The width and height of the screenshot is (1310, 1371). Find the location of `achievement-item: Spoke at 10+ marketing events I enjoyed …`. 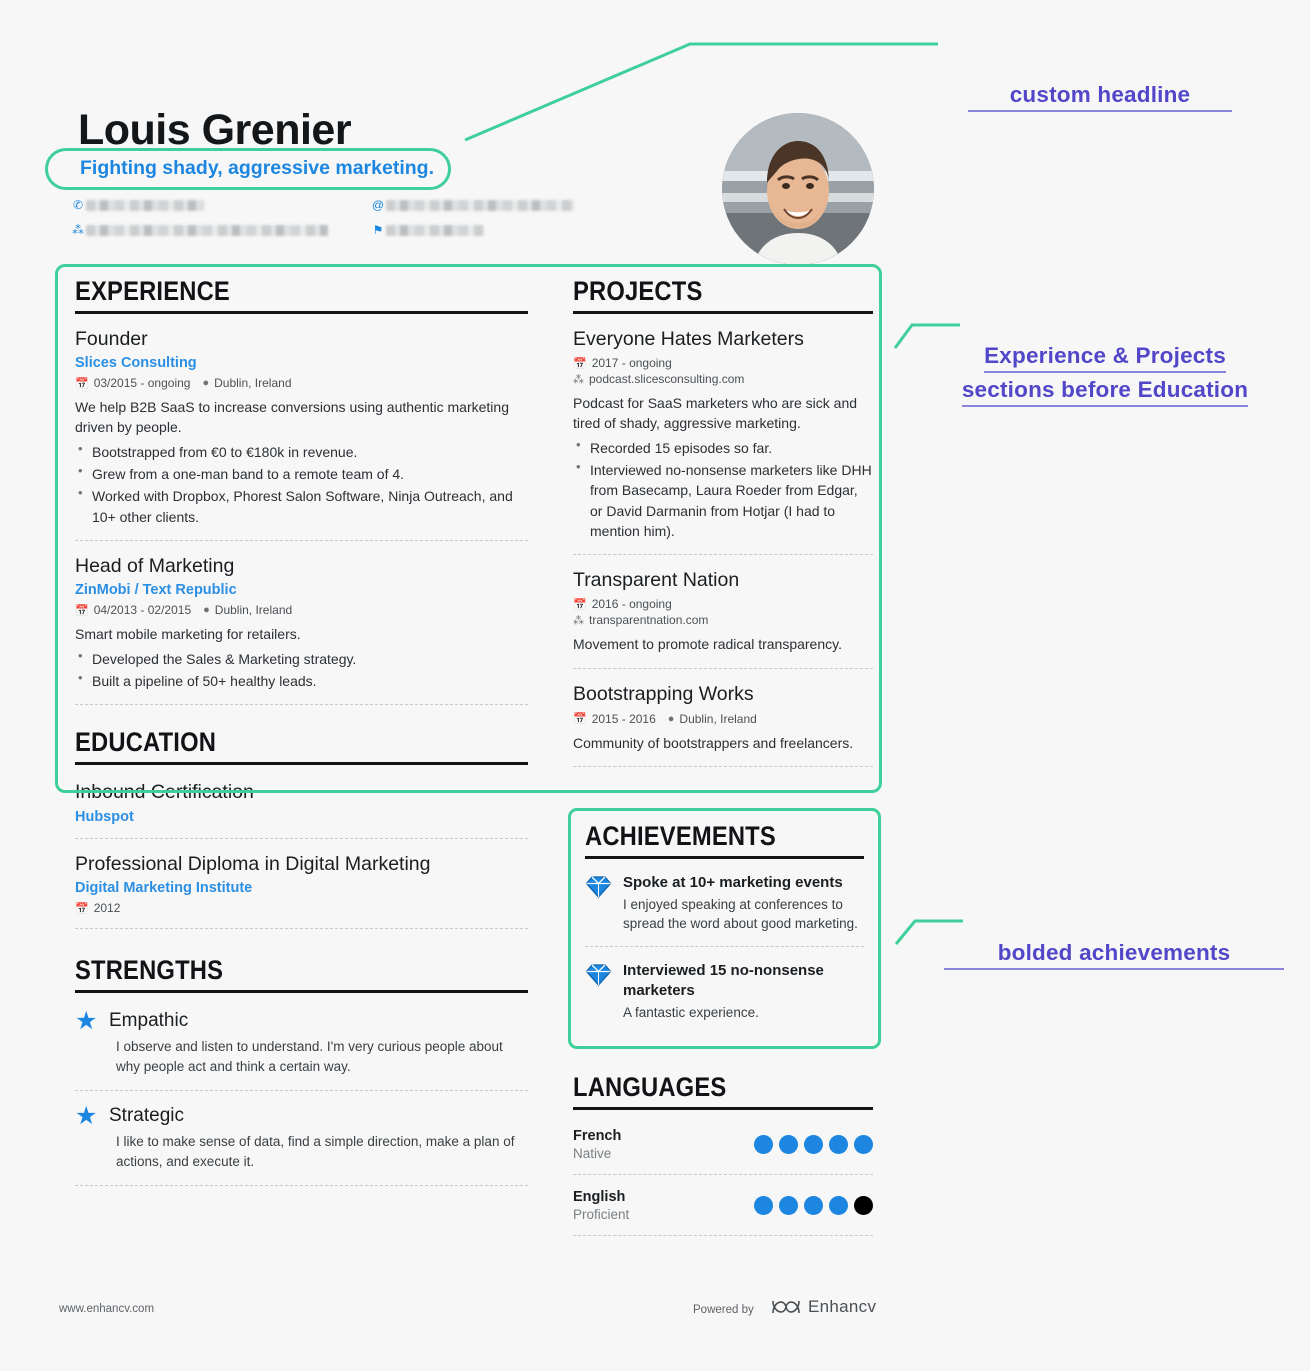

achievement-item: Spoke at 10+ marketing events I enjoyed … is located at coordinates (724, 903).